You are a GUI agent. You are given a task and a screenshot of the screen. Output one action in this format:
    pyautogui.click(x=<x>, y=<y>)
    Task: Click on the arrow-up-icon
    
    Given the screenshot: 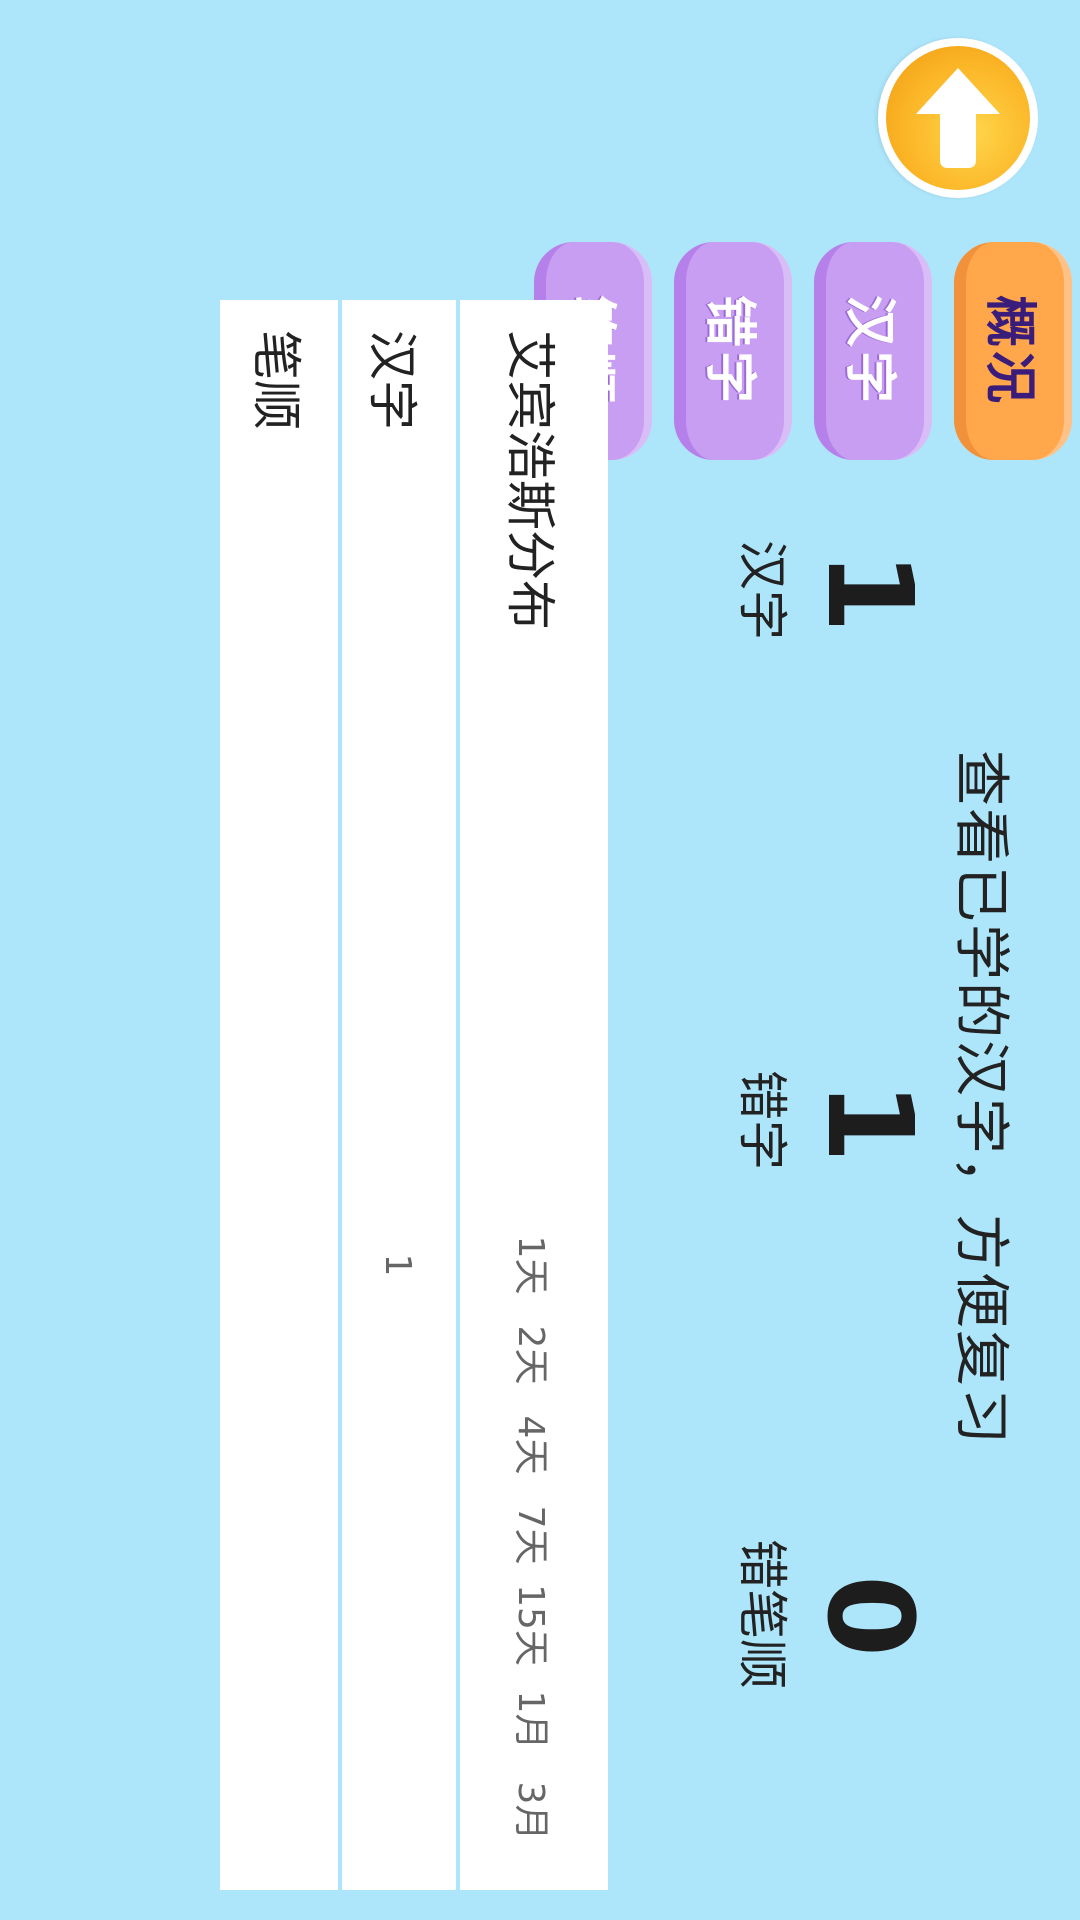 What is the action you would take?
    pyautogui.click(x=958, y=118)
    